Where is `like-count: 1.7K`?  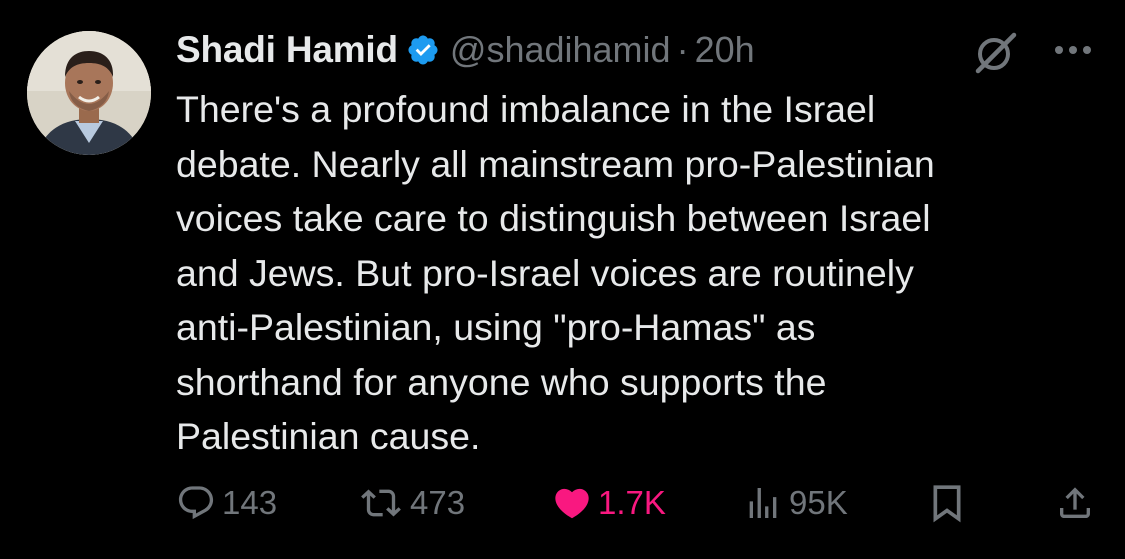 like-count: 1.7K is located at coordinates (632, 502).